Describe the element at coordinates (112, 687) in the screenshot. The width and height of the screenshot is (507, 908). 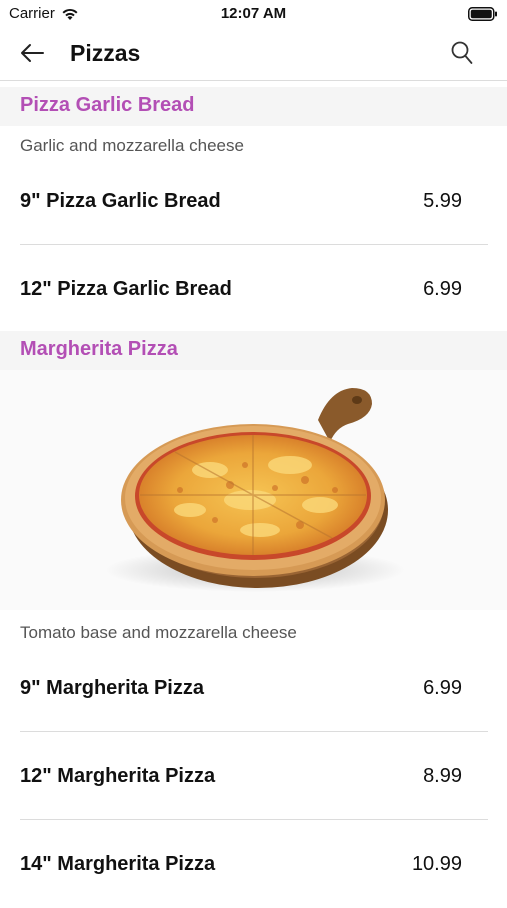
I see `item-name: 9" Margherita Pizza` at that location.